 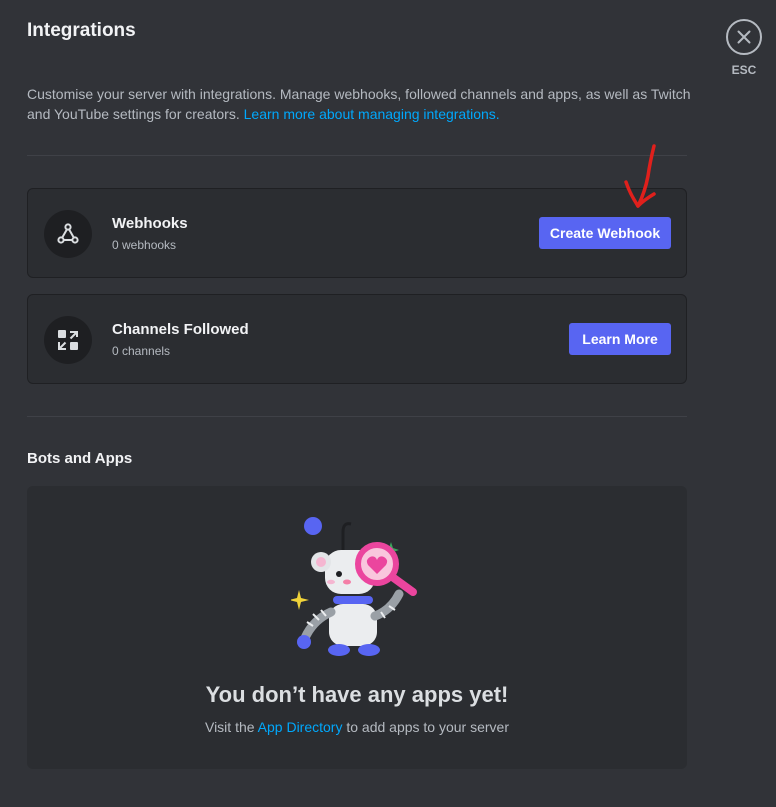 What do you see at coordinates (357, 694) in the screenshot?
I see `no-apps-title: You don’t have any apps yet!` at bounding box center [357, 694].